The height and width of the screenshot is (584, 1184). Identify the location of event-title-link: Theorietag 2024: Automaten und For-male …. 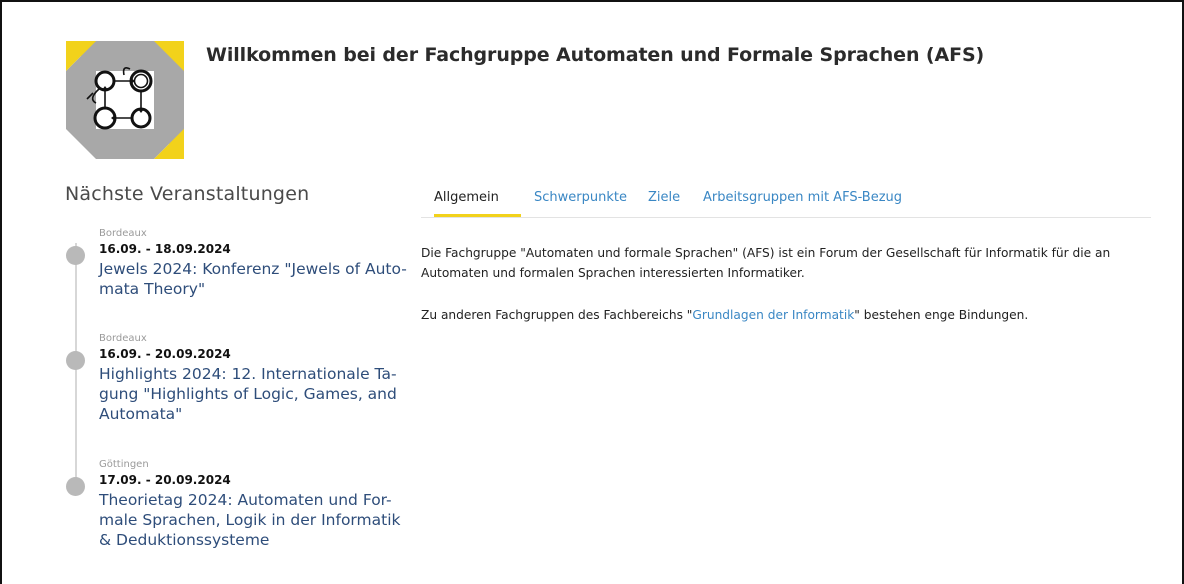
(255, 520).